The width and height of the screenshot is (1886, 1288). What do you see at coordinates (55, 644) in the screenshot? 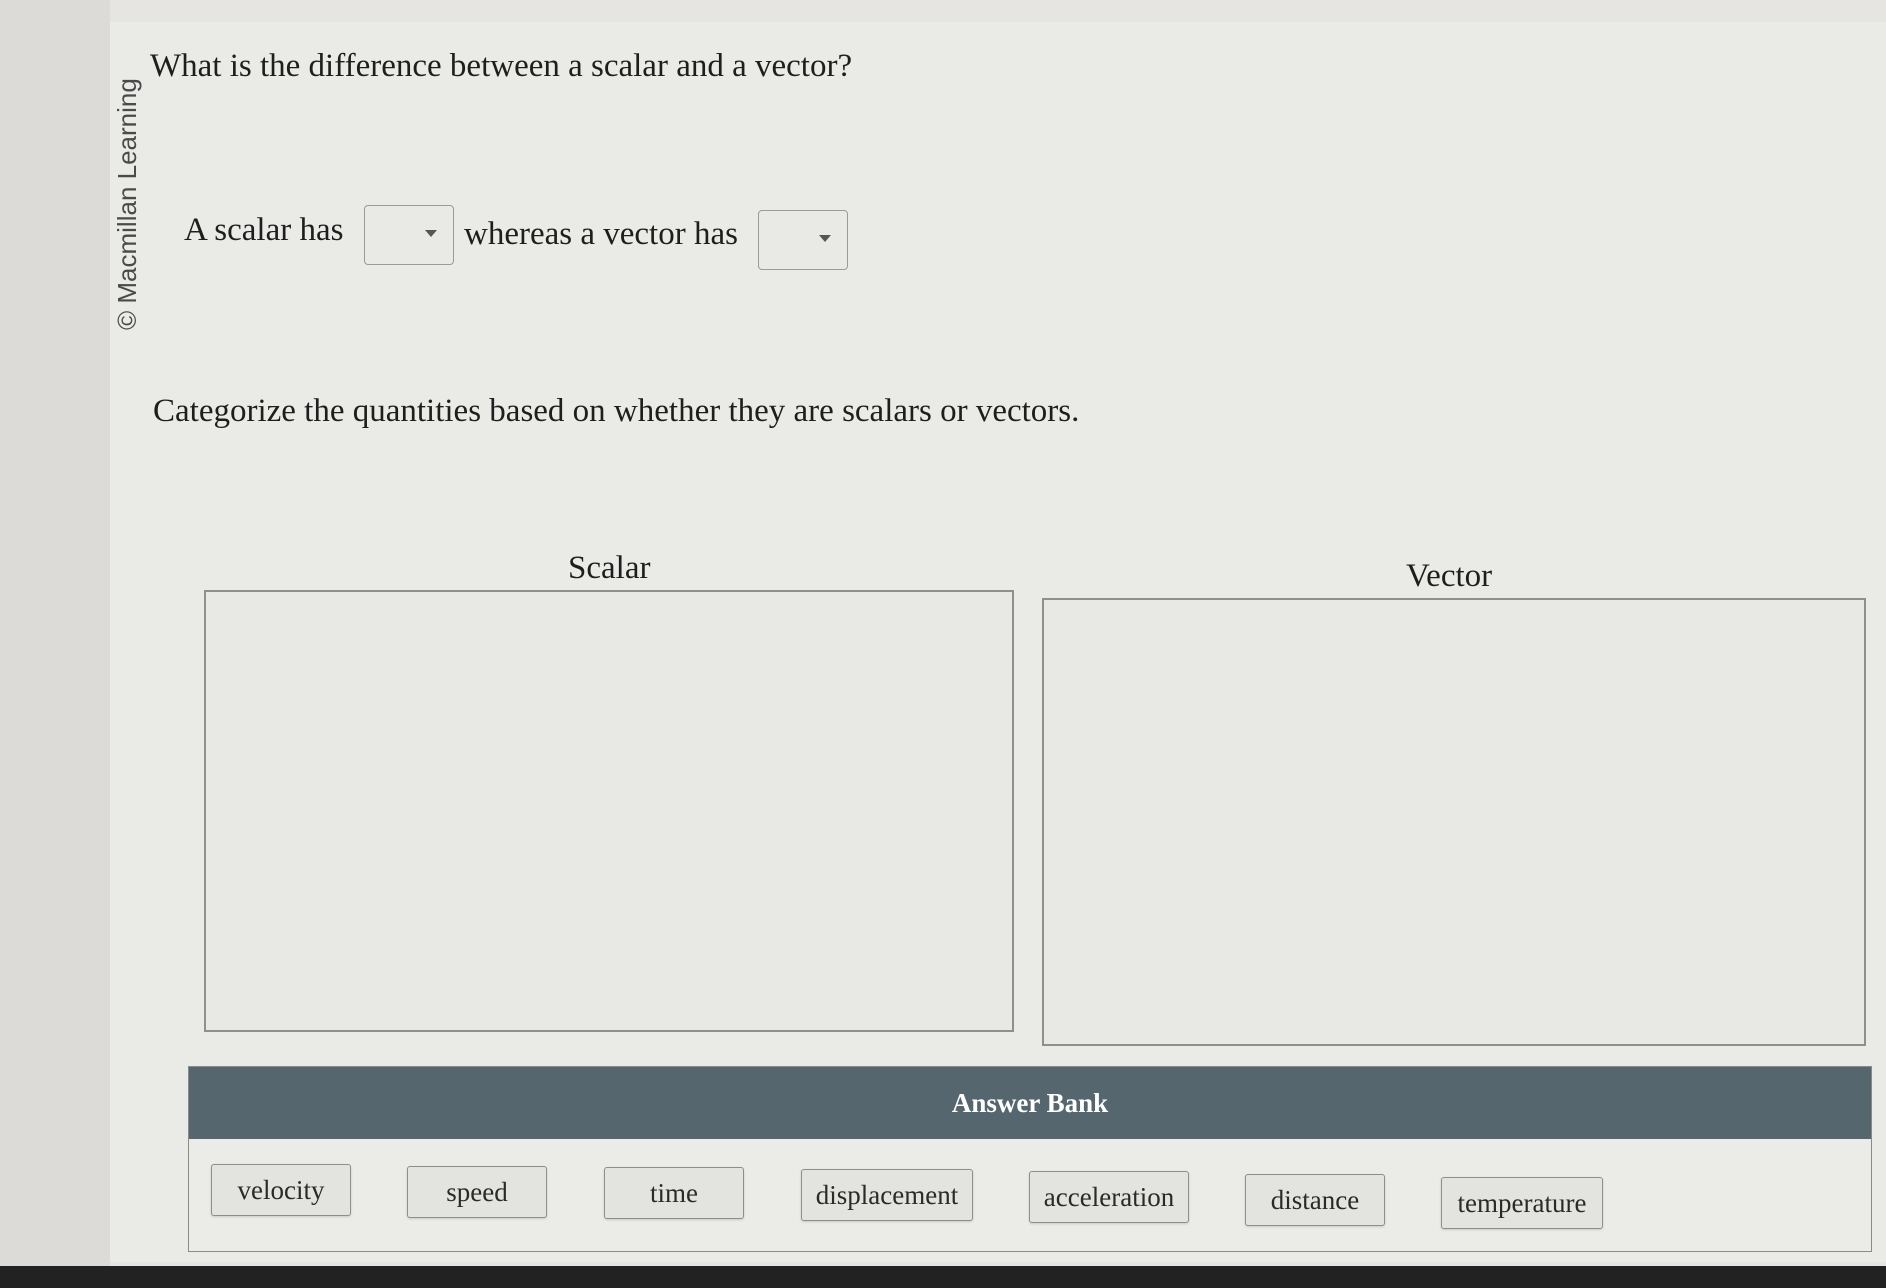
I see `left-margin` at bounding box center [55, 644].